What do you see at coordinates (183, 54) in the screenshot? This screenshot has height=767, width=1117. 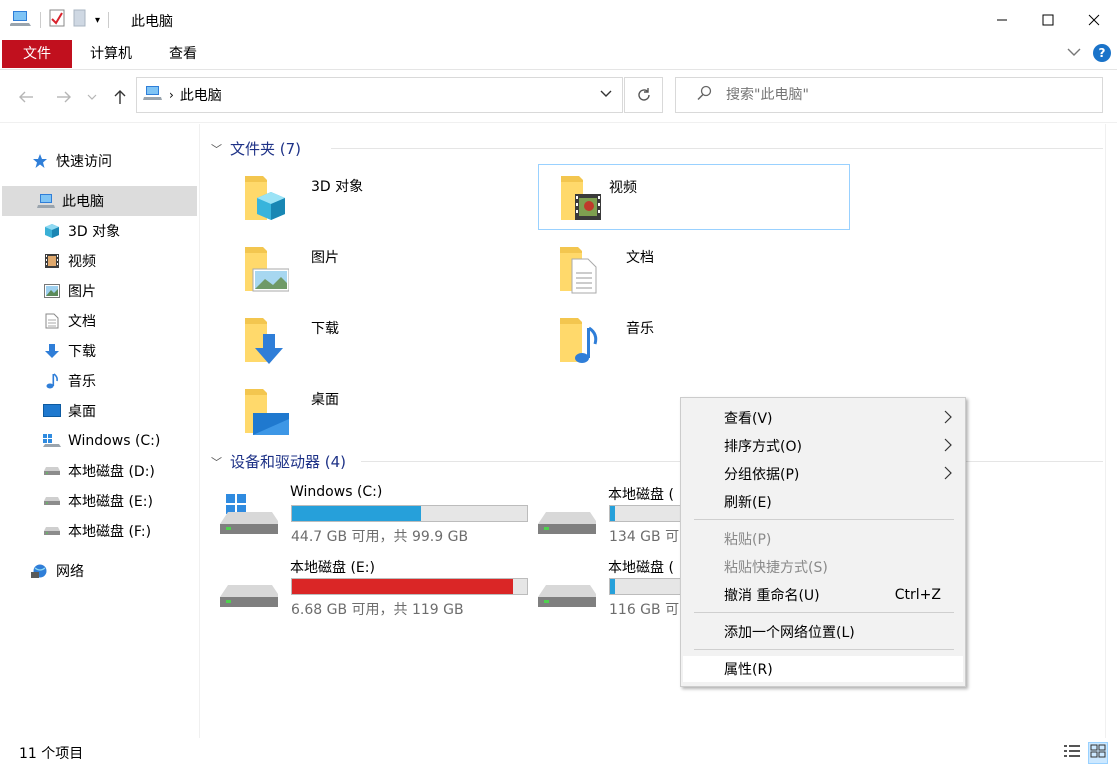 I see `tab-view: 查看` at bounding box center [183, 54].